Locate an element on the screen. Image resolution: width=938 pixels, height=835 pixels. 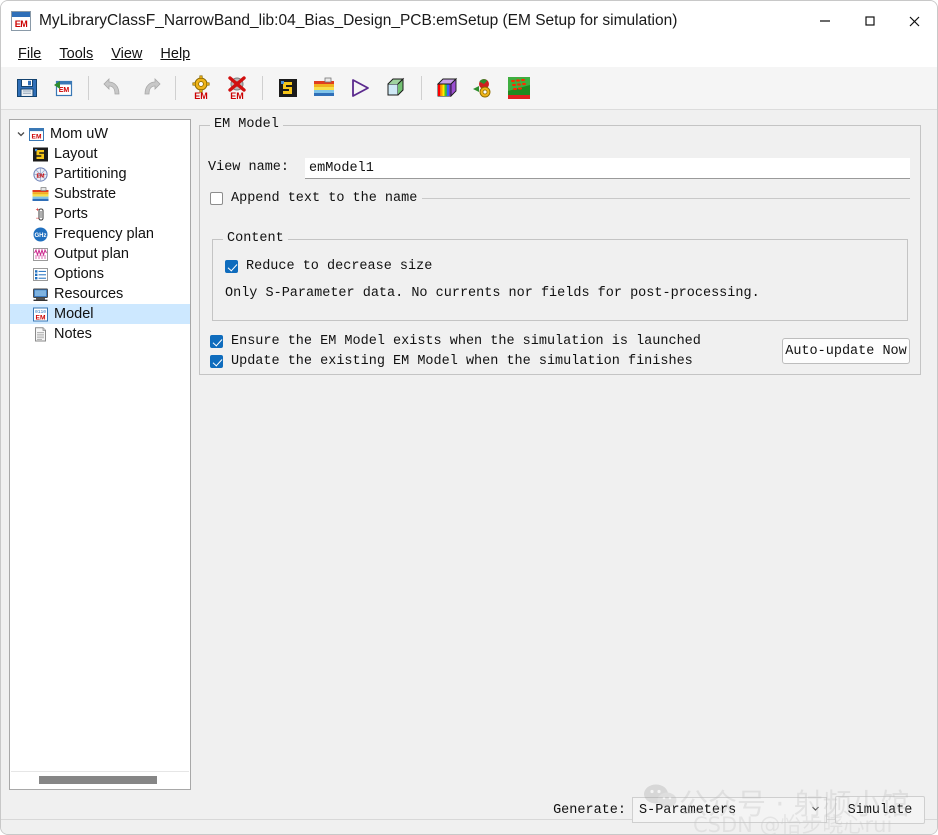
undo-arrow-icon is located at coordinates (111, 86).